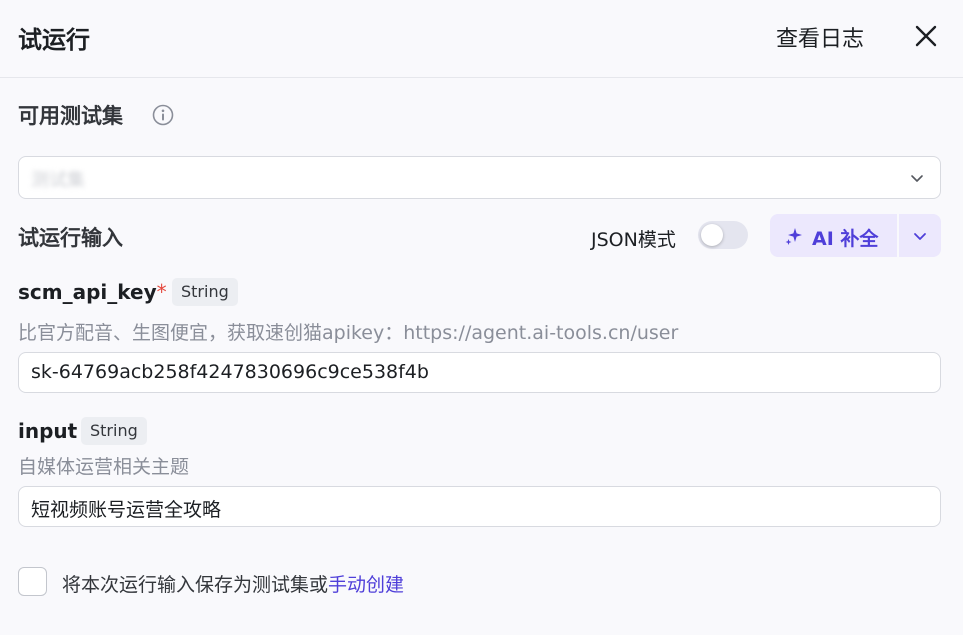 This screenshot has width=963, height=635. I want to click on sparkle-icon, so click(793, 236).